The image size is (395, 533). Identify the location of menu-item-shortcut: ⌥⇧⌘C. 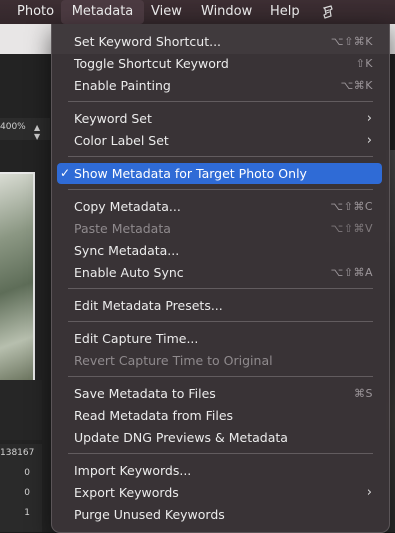
(351, 206).